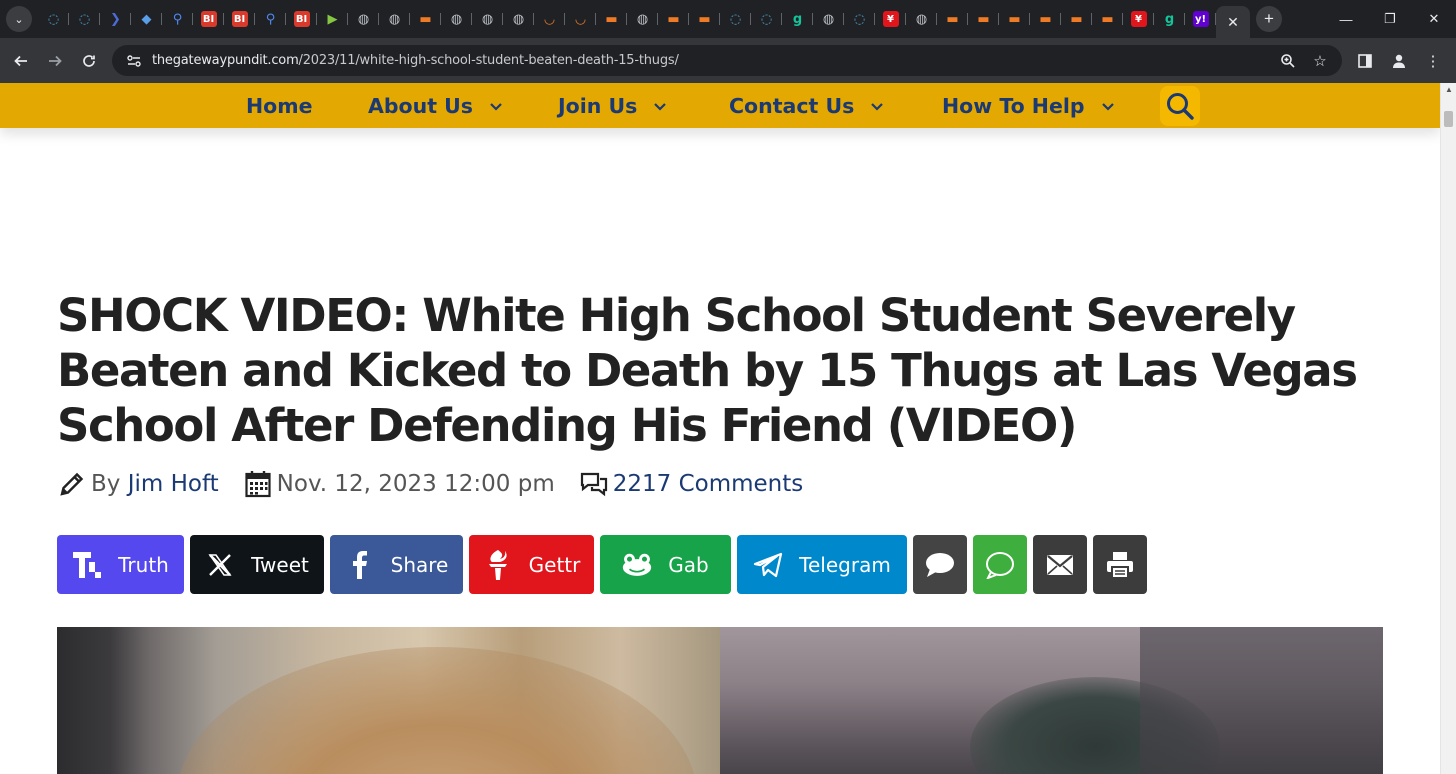  Describe the element at coordinates (1346, 19) in the screenshot. I see `minimize-icon: —` at that location.